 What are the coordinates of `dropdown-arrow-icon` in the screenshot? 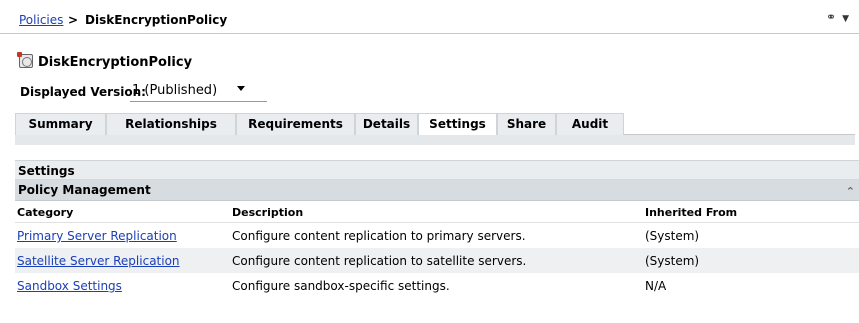 It's located at (241, 88).